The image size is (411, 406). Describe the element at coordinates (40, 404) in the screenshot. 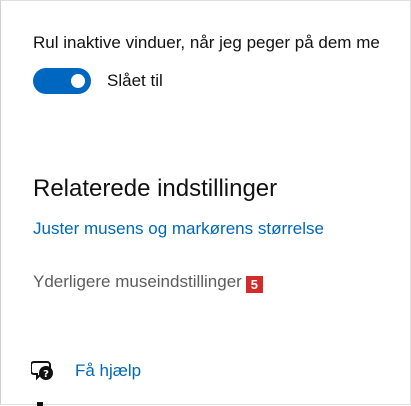

I see `feedback-icon` at that location.